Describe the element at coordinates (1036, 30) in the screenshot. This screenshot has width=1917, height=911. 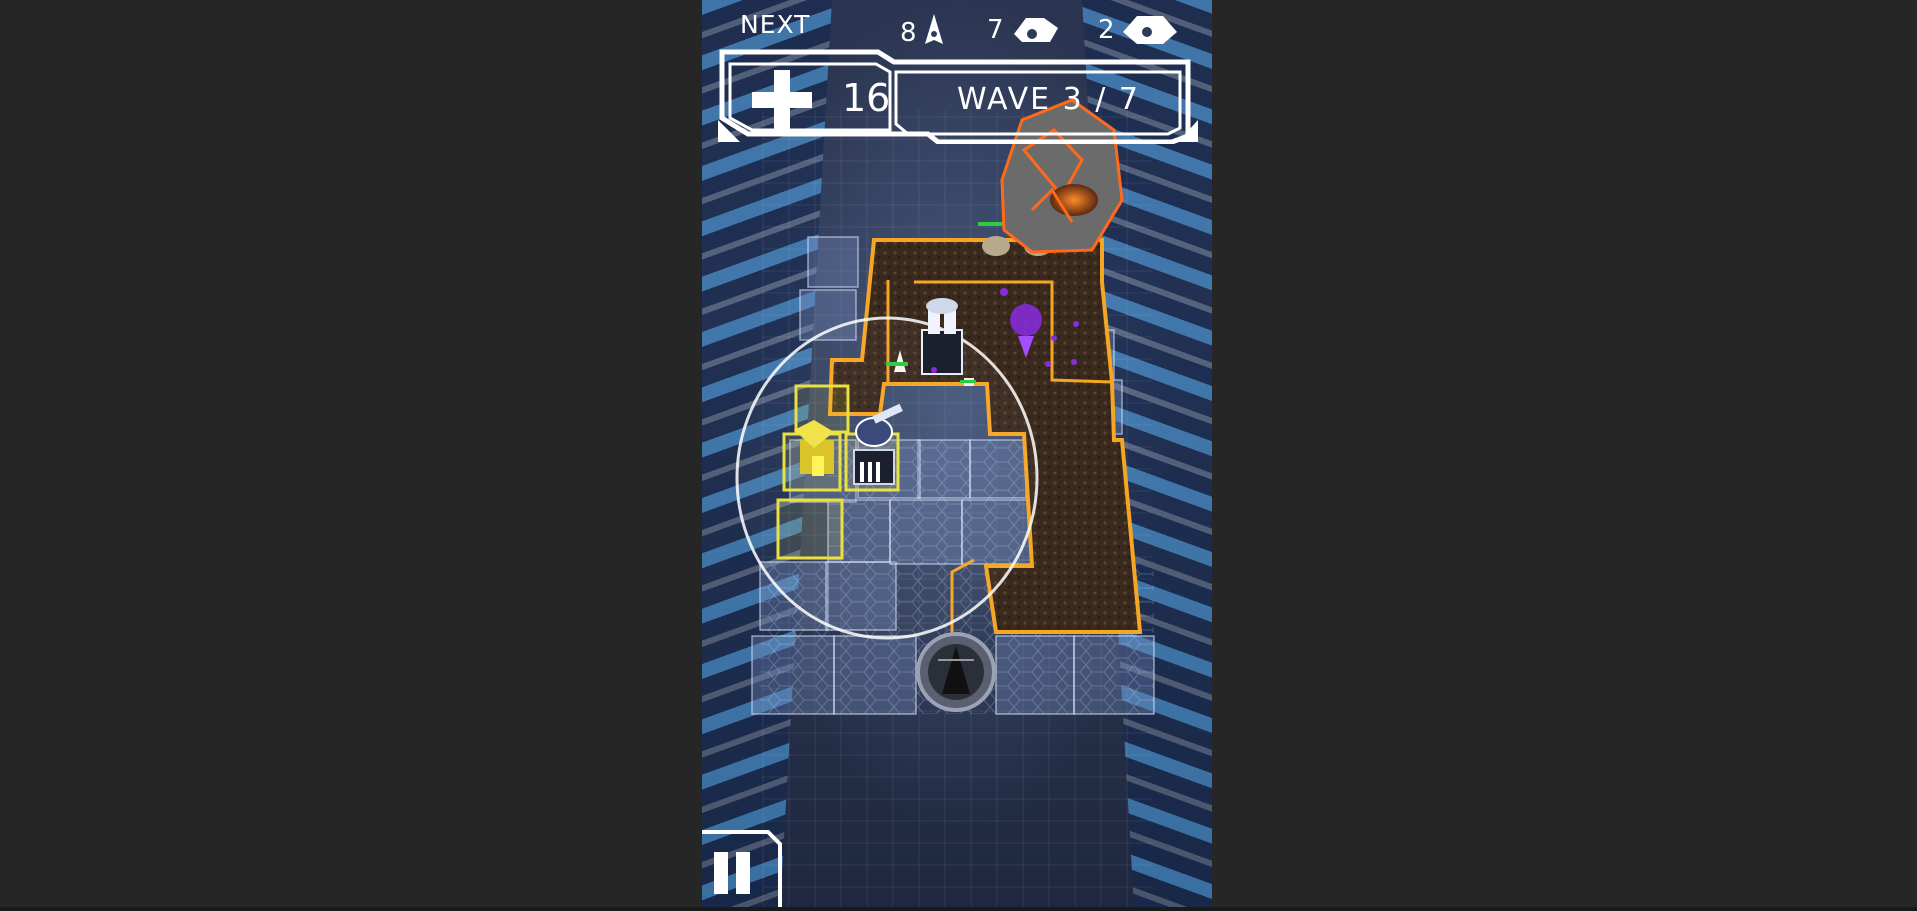
I see `tank-enemy-icon` at that location.